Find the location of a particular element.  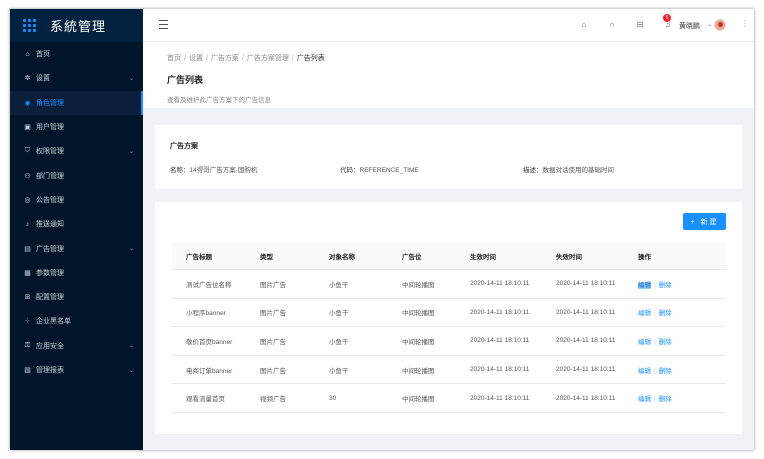

avatar is located at coordinates (720, 25).